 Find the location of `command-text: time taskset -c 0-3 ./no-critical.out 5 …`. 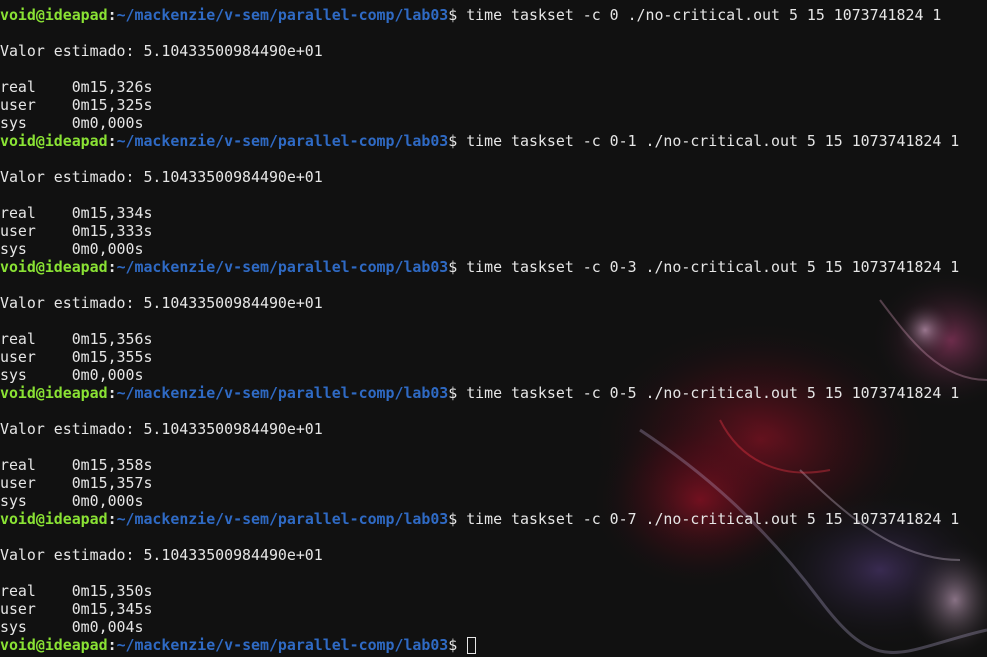

command-text: time taskset -c 0-3 ./no-critical.out 5 … is located at coordinates (713, 267).